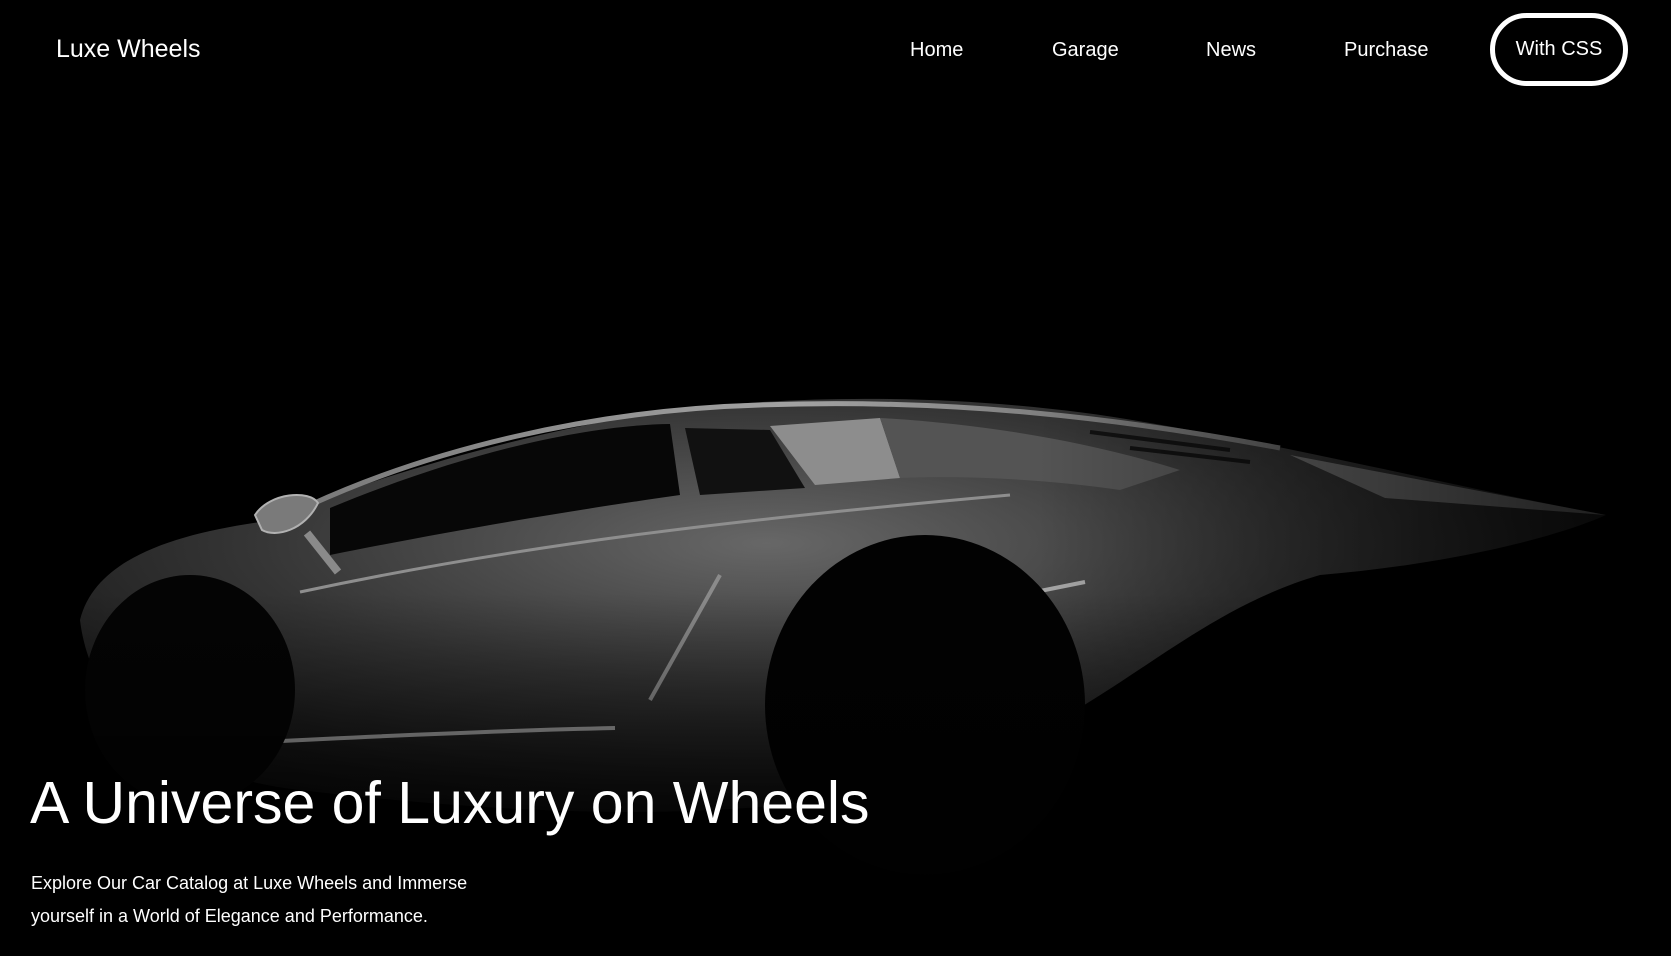 The image size is (1671, 956). I want to click on nav-link-garage: Garage, so click(1085, 50).